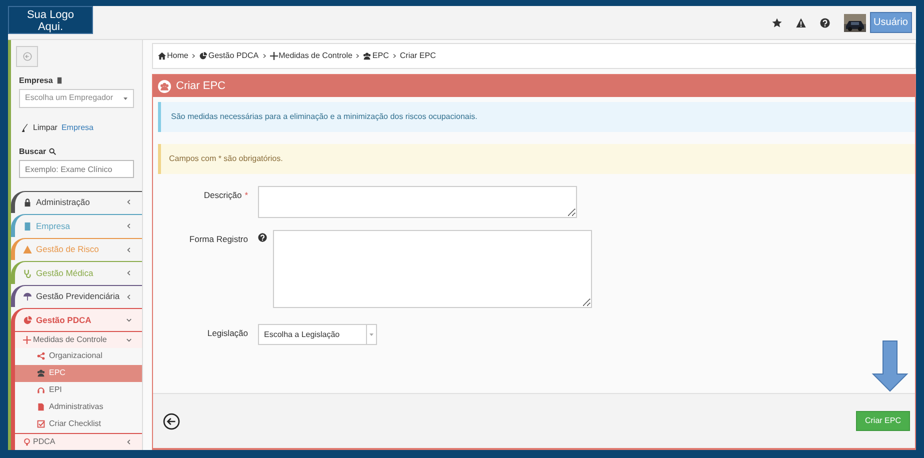 The width and height of the screenshot is (924, 458). I want to click on user-button: Usuário, so click(891, 22).